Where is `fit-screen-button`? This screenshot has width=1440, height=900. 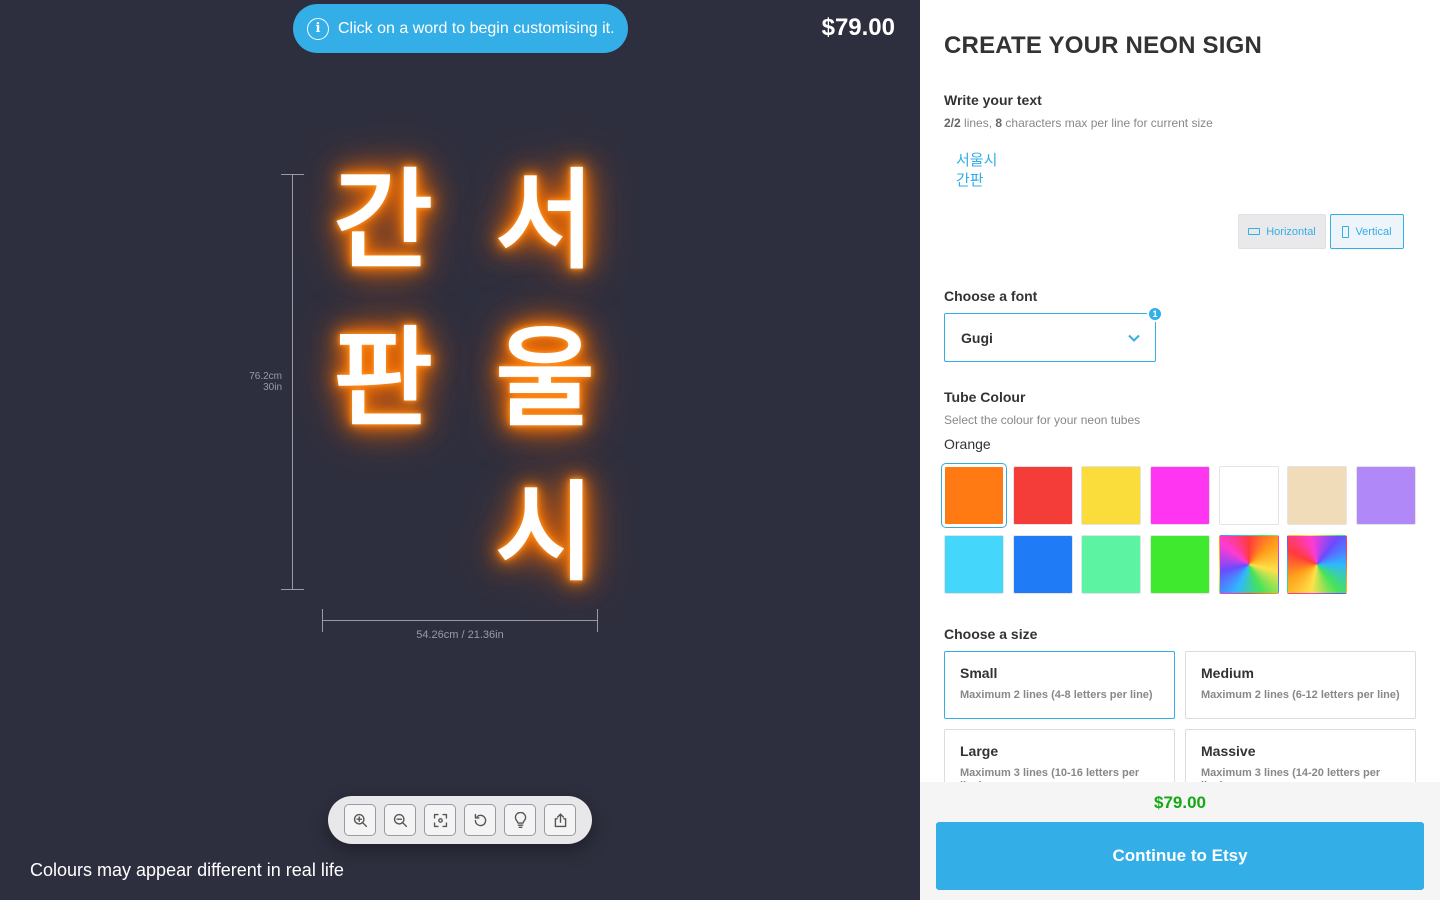
fit-screen-button is located at coordinates (440, 820).